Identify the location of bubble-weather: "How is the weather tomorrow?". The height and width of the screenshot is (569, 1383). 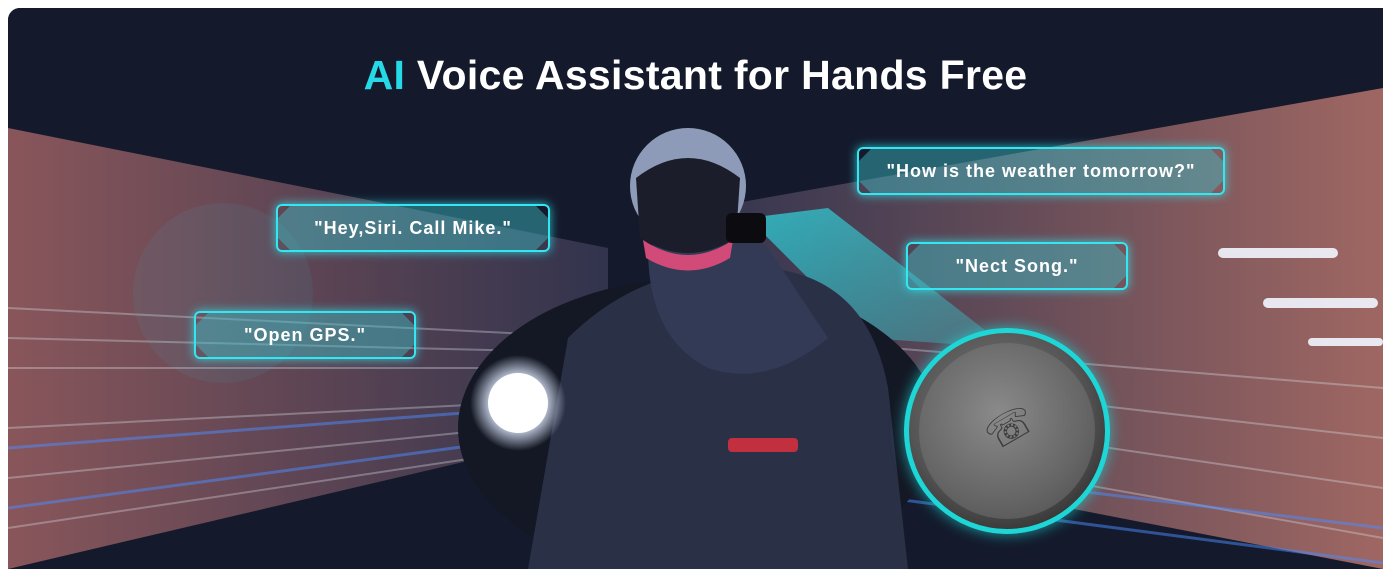
(1041, 171).